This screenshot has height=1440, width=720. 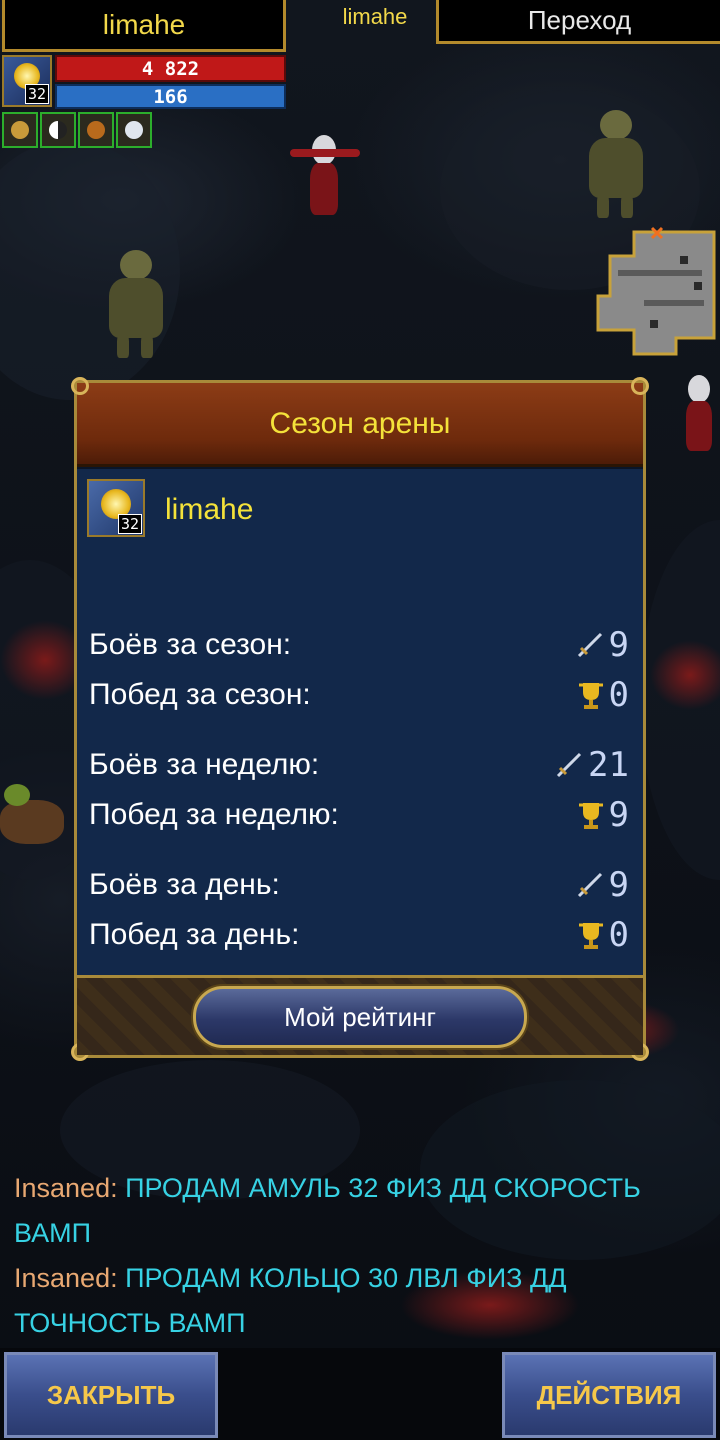 What do you see at coordinates (685, 675) in the screenshot?
I see `red-foliage` at bounding box center [685, 675].